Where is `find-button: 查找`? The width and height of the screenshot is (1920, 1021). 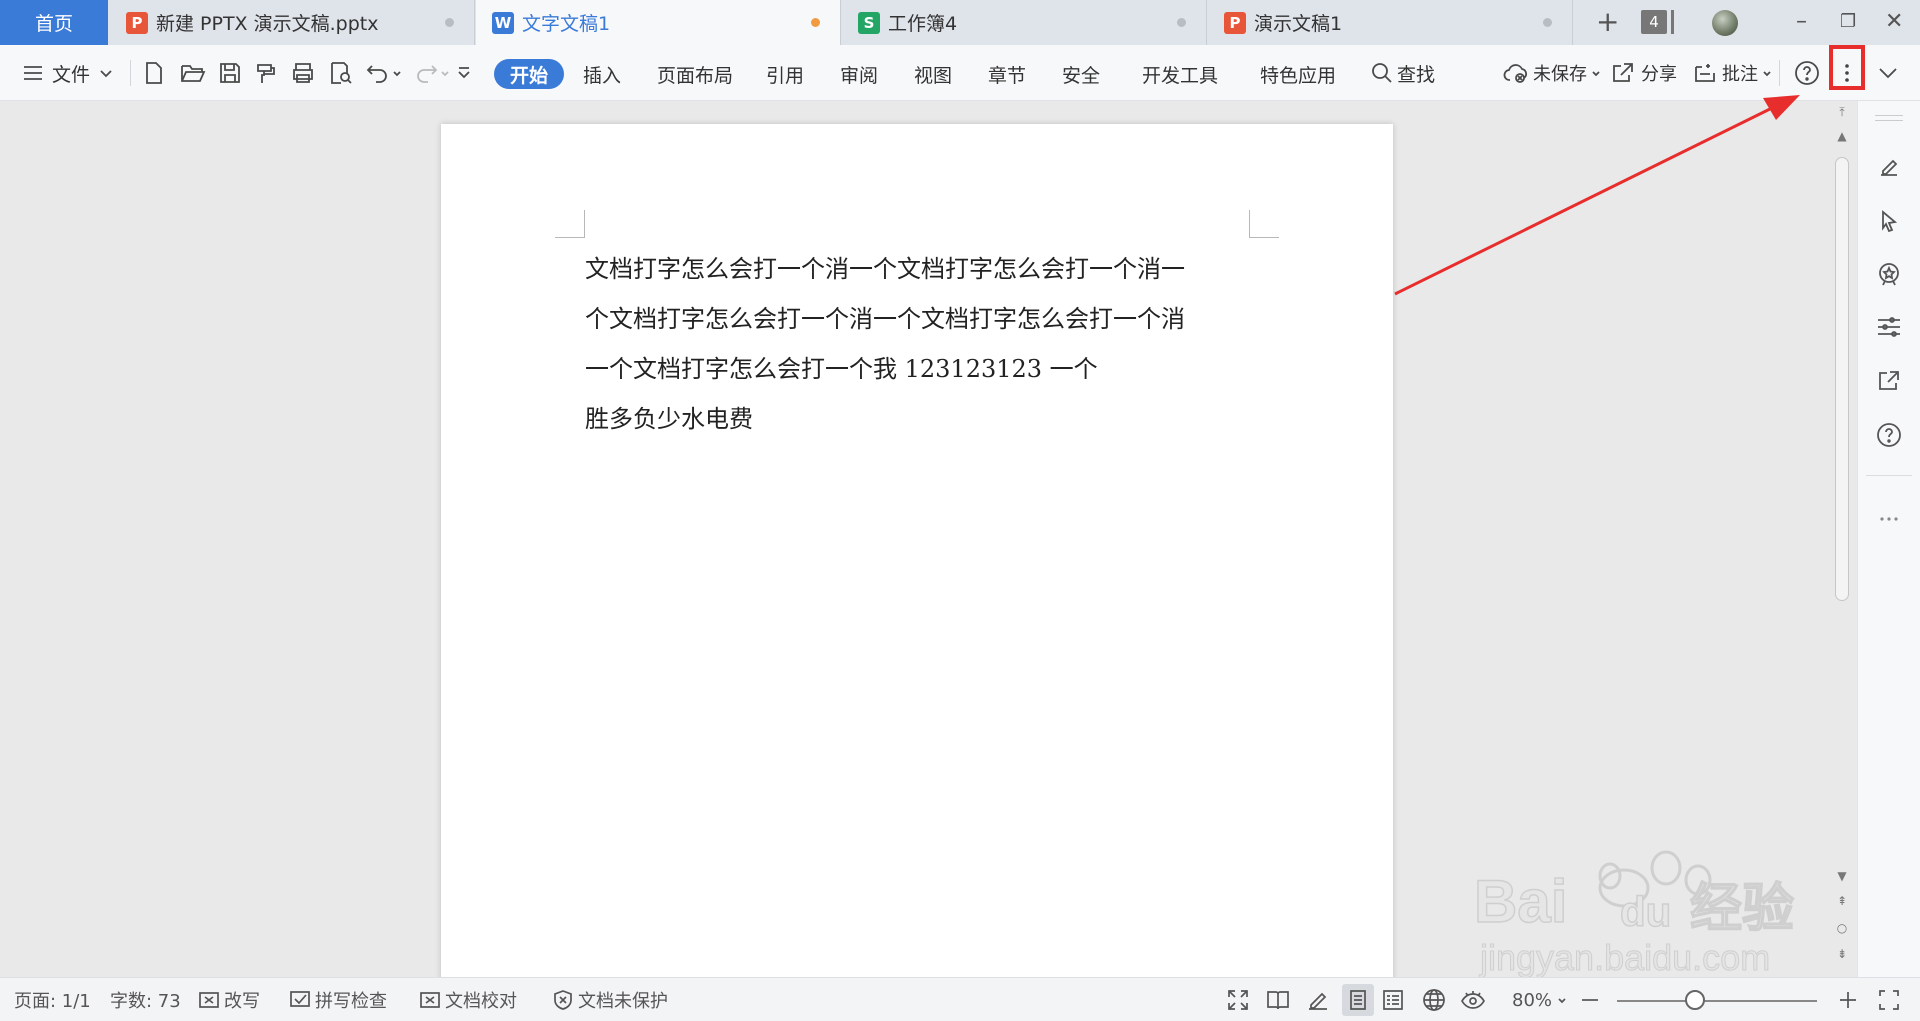 find-button: 查找 is located at coordinates (1403, 73).